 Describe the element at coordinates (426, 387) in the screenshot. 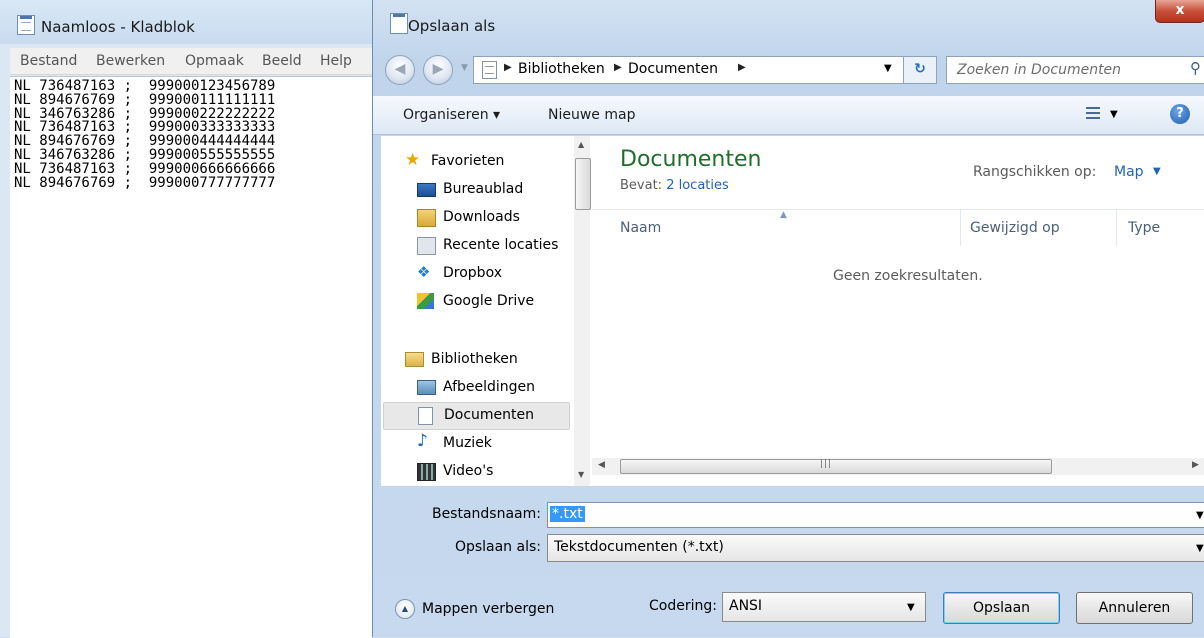

I see `pictures-icon` at that location.